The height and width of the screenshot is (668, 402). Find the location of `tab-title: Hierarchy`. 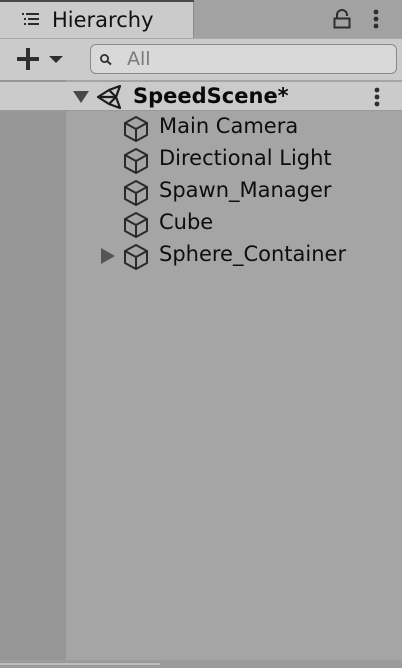

tab-title: Hierarchy is located at coordinates (103, 20).